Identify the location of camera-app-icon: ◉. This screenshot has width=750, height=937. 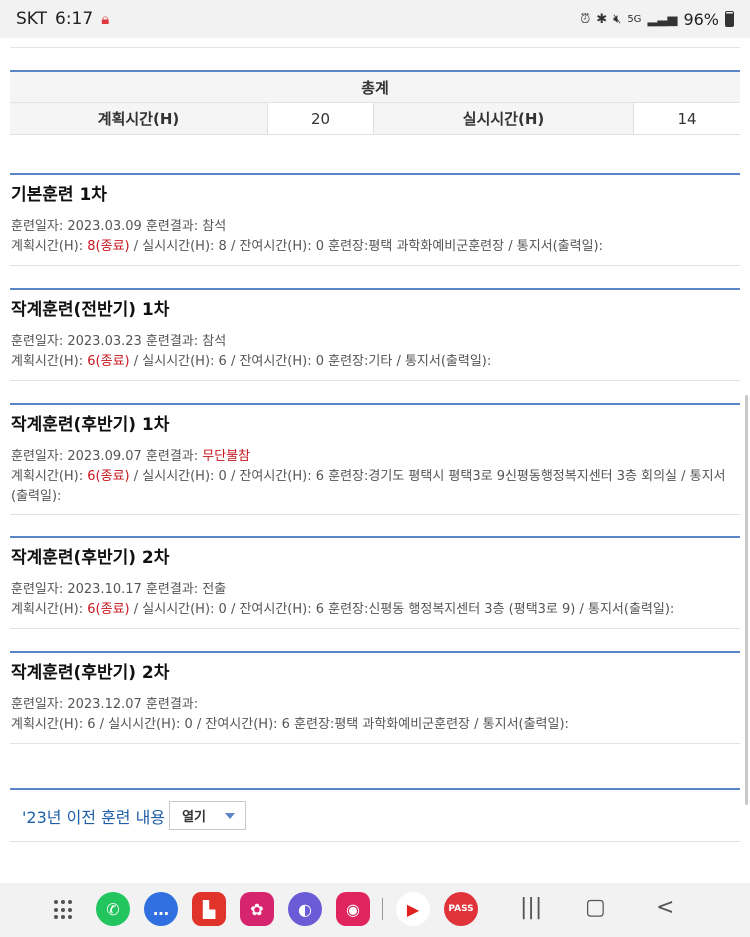
(353, 909).